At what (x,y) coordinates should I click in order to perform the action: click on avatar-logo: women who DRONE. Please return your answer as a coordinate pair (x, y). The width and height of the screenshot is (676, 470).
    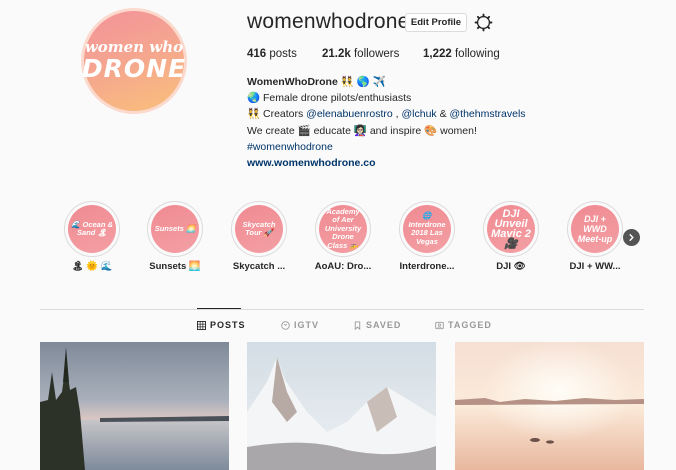
    Looking at the image, I should click on (134, 61).